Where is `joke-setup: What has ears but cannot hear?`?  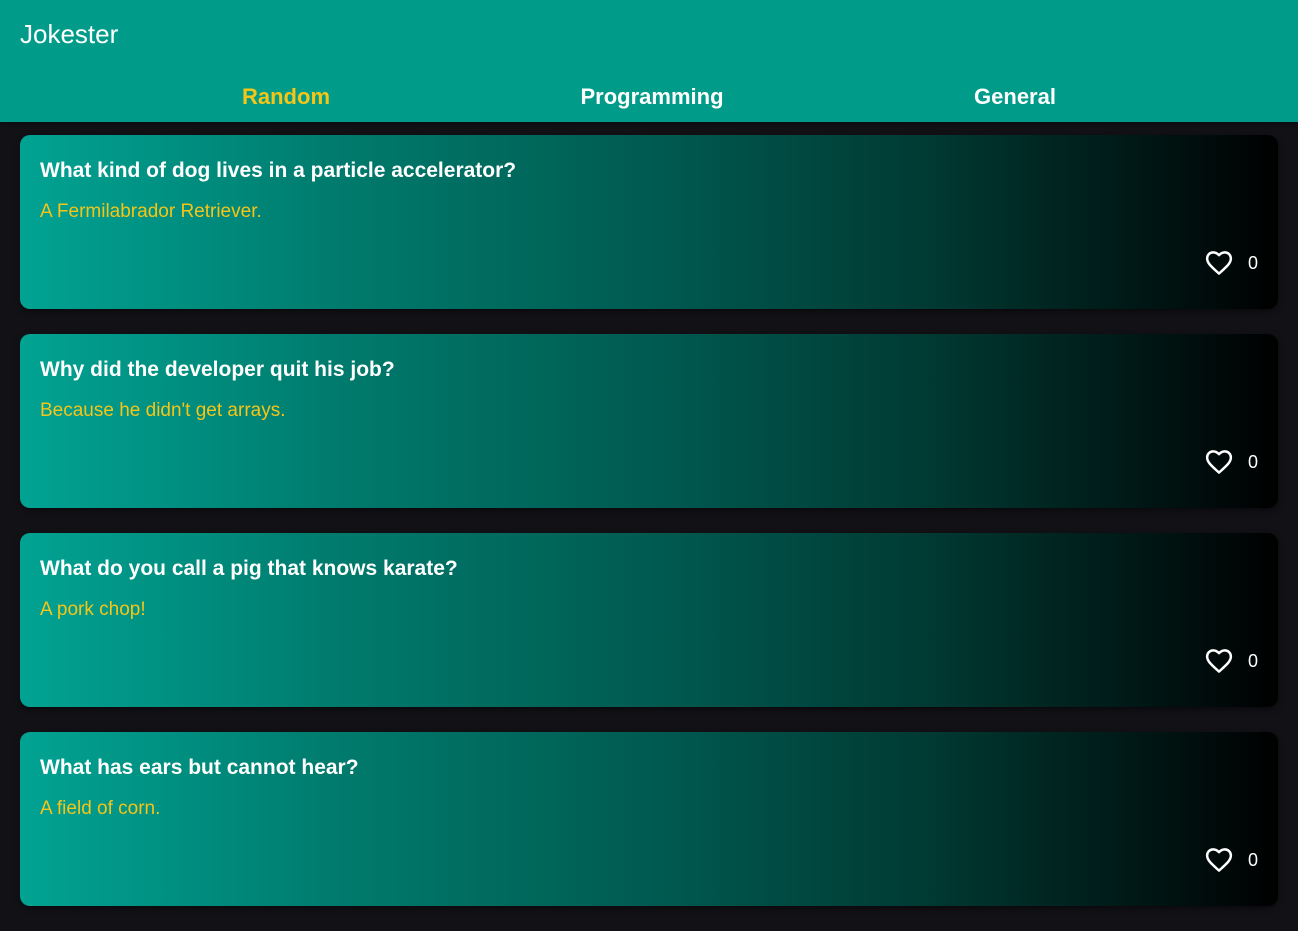 joke-setup: What has ears but cannot hear? is located at coordinates (199, 767).